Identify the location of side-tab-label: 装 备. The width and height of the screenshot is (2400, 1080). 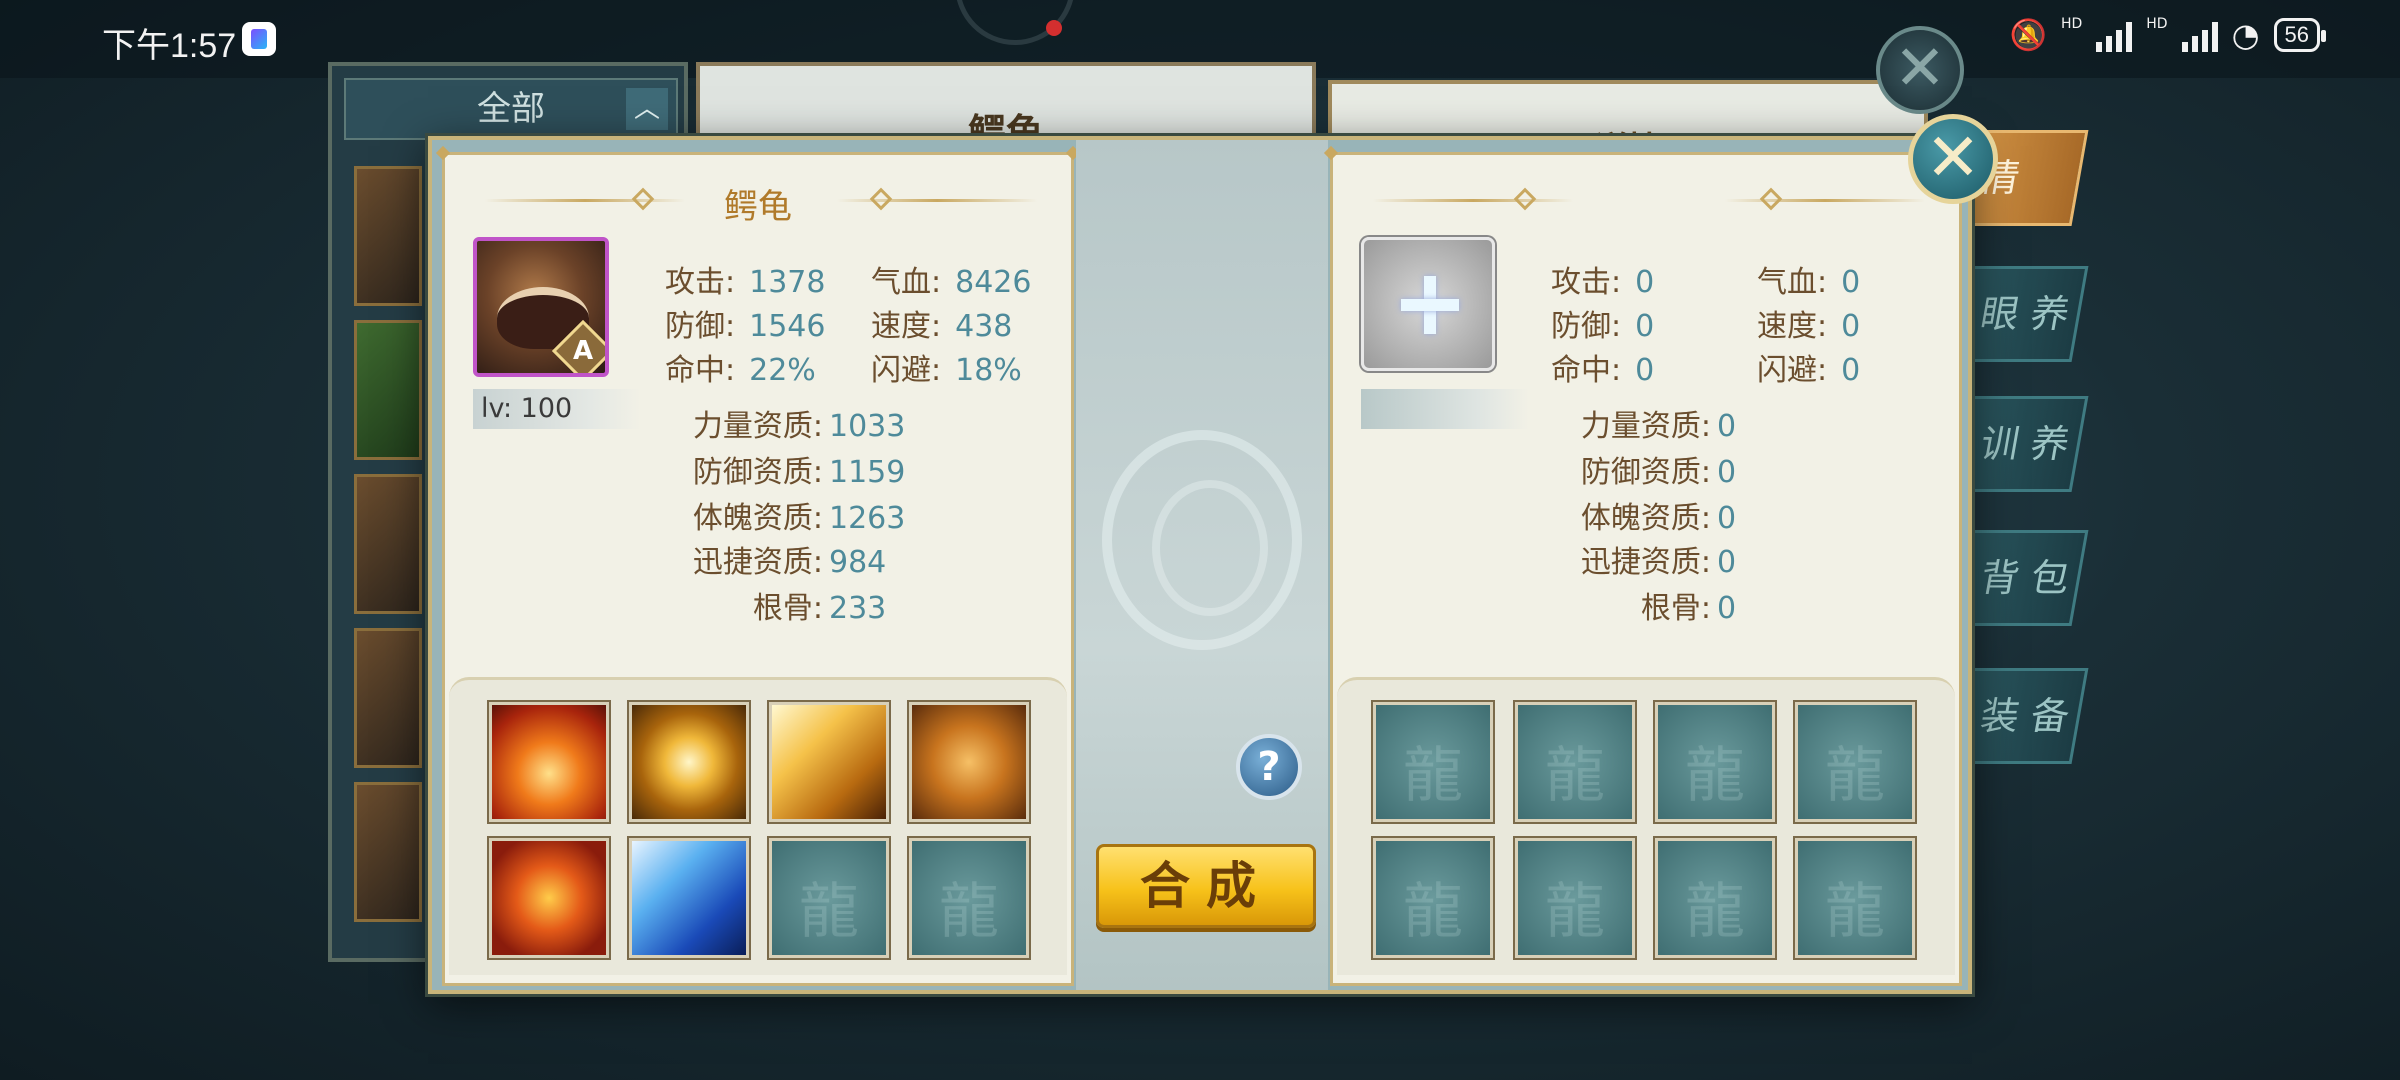
(2025, 716).